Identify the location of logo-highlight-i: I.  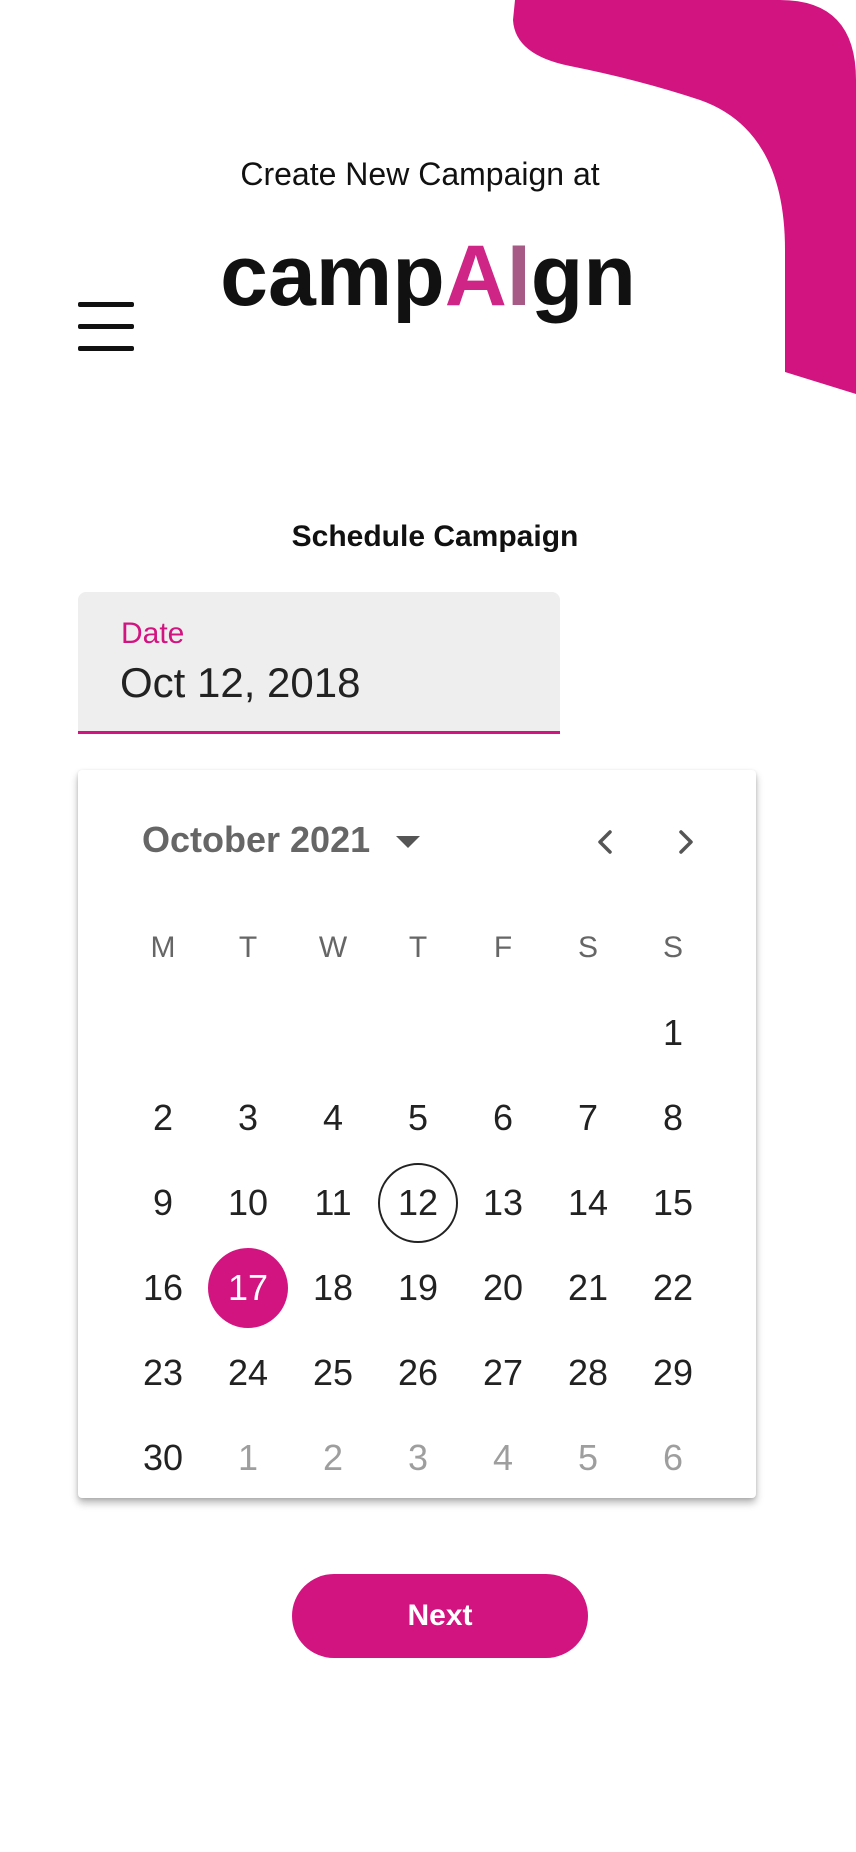
(518, 276).